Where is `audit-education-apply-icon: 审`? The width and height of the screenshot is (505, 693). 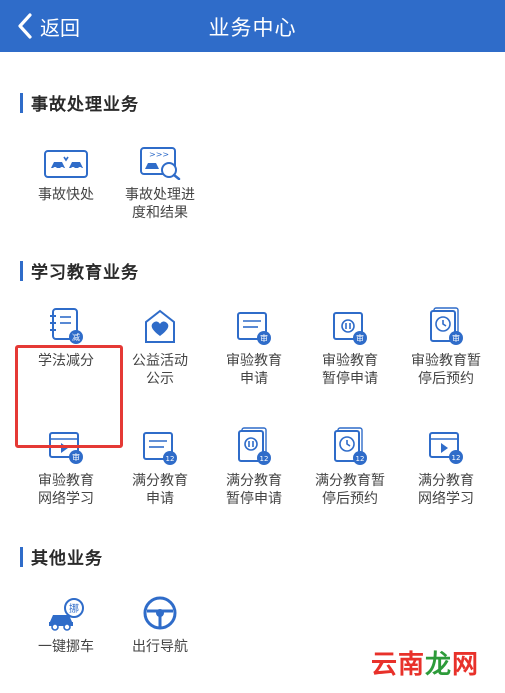 audit-education-apply-icon: 审 is located at coordinates (254, 325).